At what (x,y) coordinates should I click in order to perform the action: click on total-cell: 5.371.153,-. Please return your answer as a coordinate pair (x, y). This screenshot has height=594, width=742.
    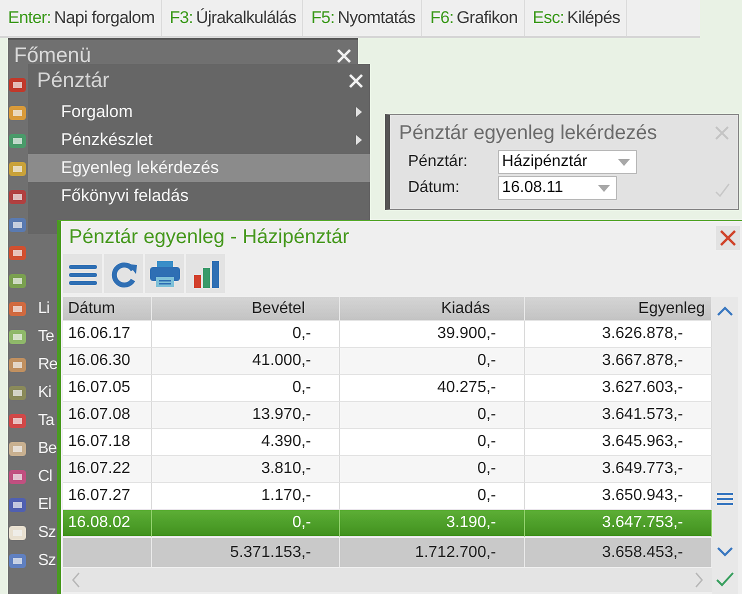
    Looking at the image, I should click on (246, 552).